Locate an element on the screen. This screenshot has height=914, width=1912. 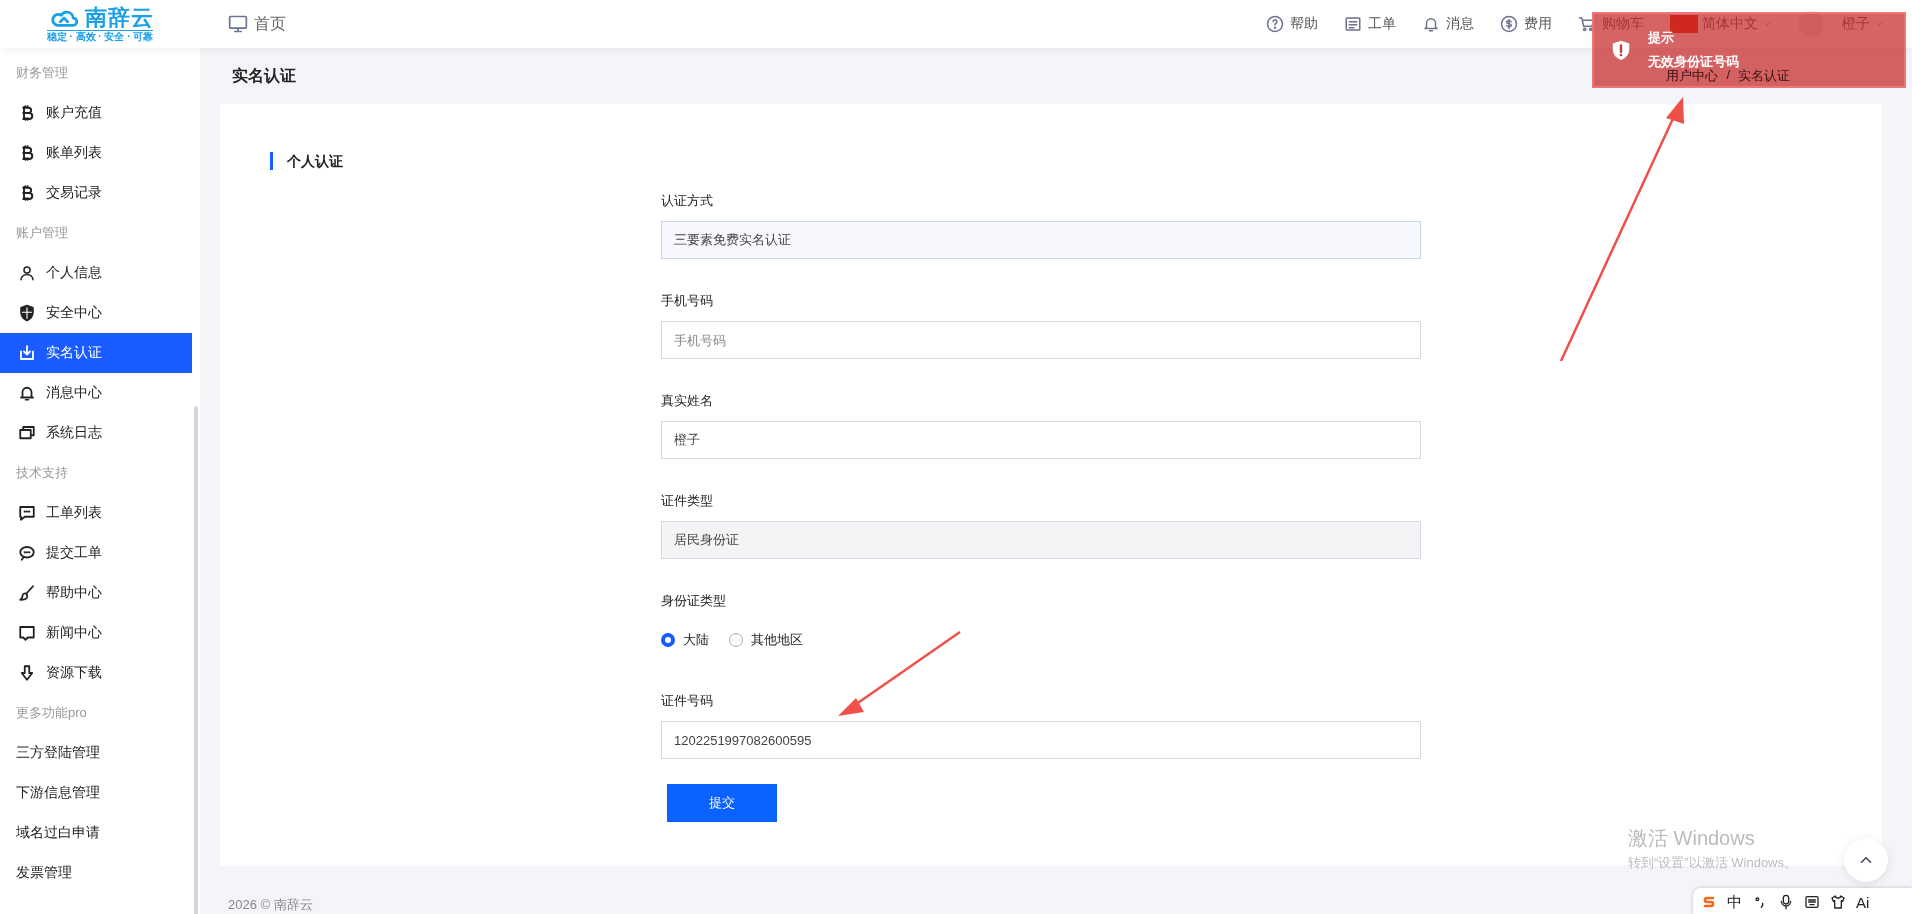
sidebar-item: 实名认证 is located at coordinates (96, 353).